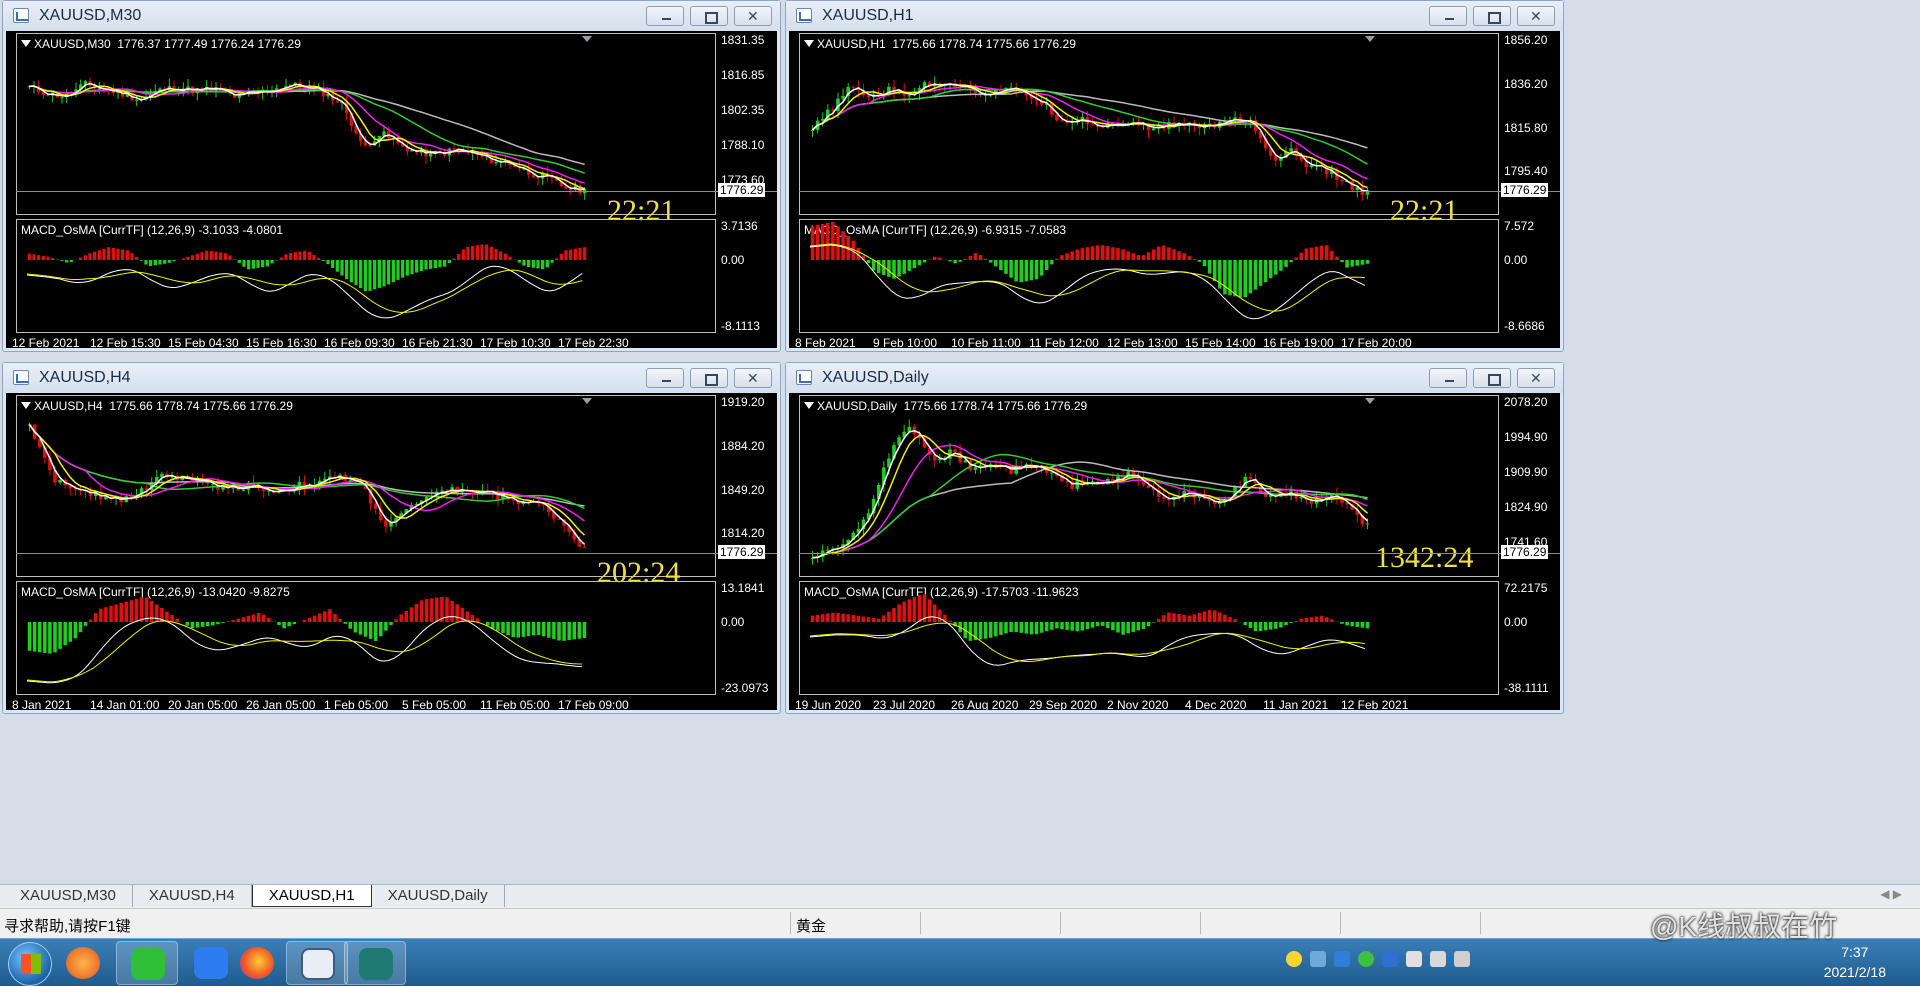 The height and width of the screenshot is (986, 1920). I want to click on system-clock: 7:37 2021/2/18, so click(1855, 962).